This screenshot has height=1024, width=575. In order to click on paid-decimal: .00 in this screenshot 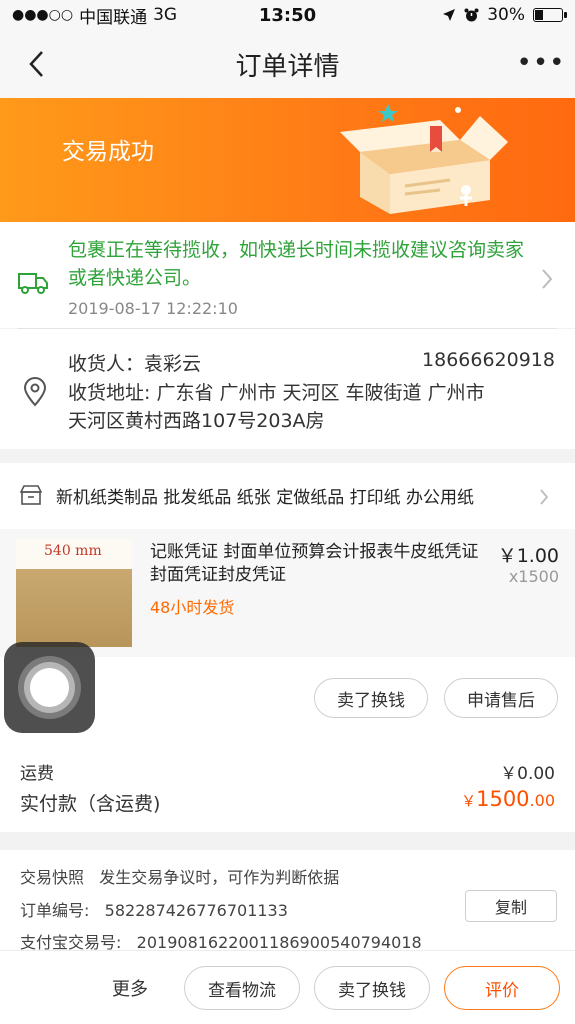, I will do `click(542, 800)`.